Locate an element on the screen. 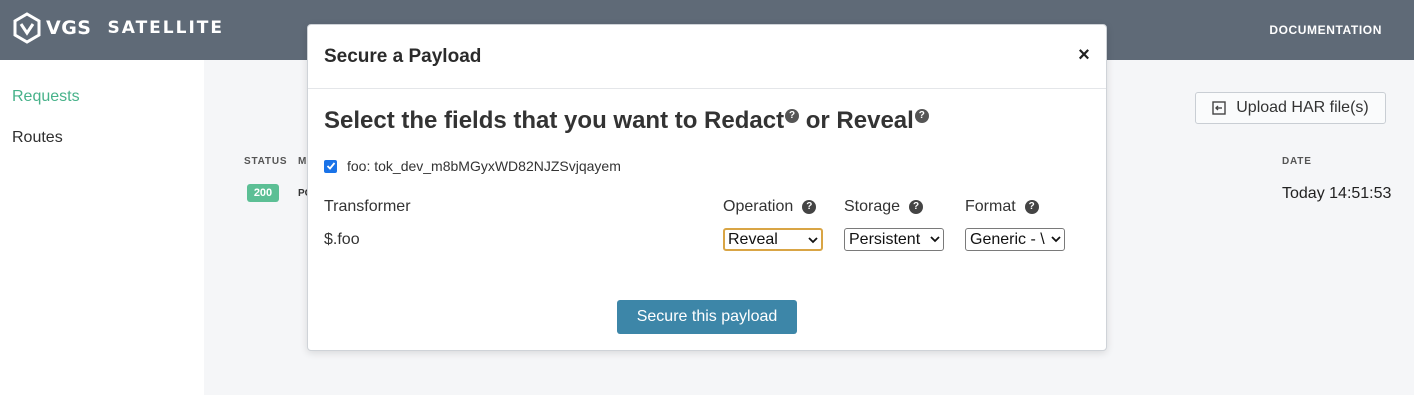 Image resolution: width=1414 pixels, height=395 pixels. column-storage: Storage ? is located at coordinates (884, 207).